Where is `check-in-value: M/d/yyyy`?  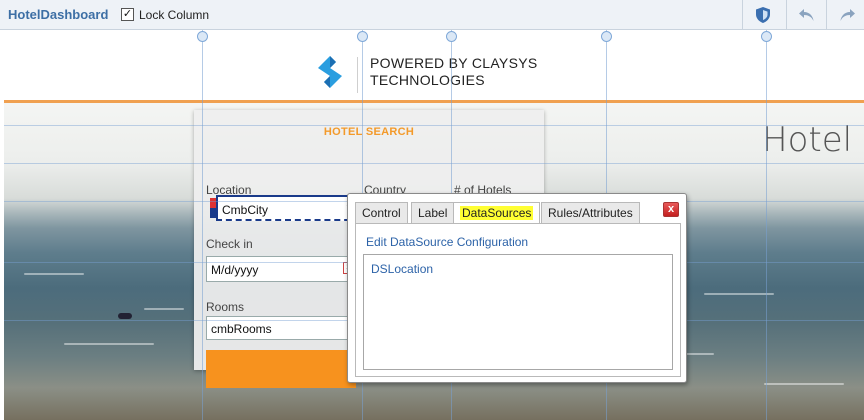
check-in-value: M/d/yyyy is located at coordinates (235, 270).